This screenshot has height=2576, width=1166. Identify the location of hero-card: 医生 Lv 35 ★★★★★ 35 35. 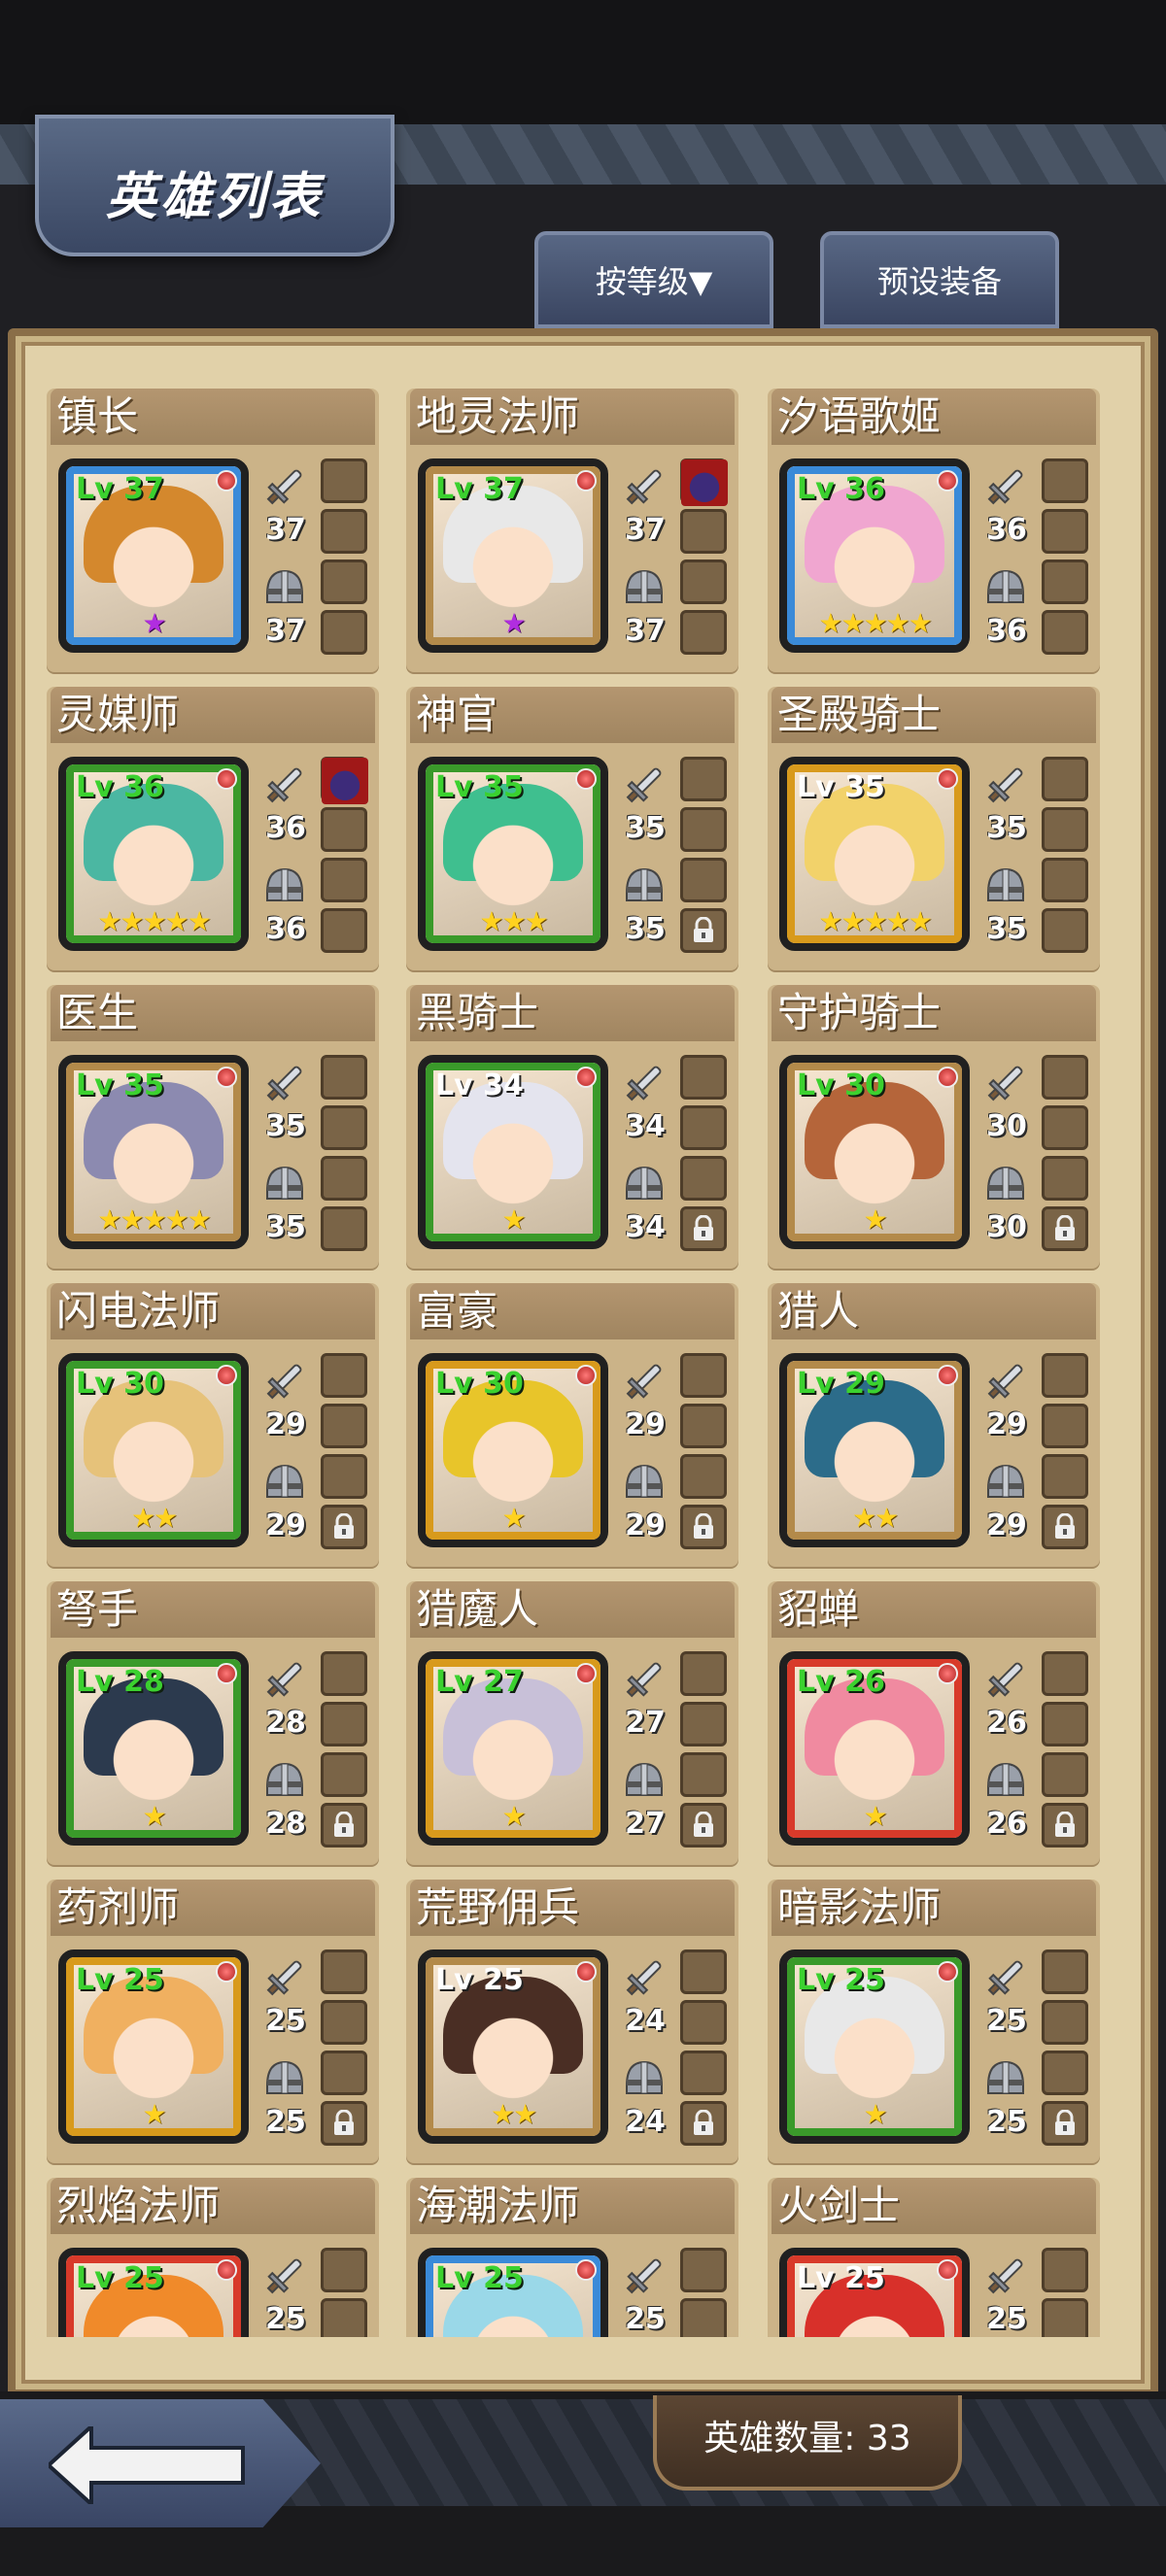
(213, 1127).